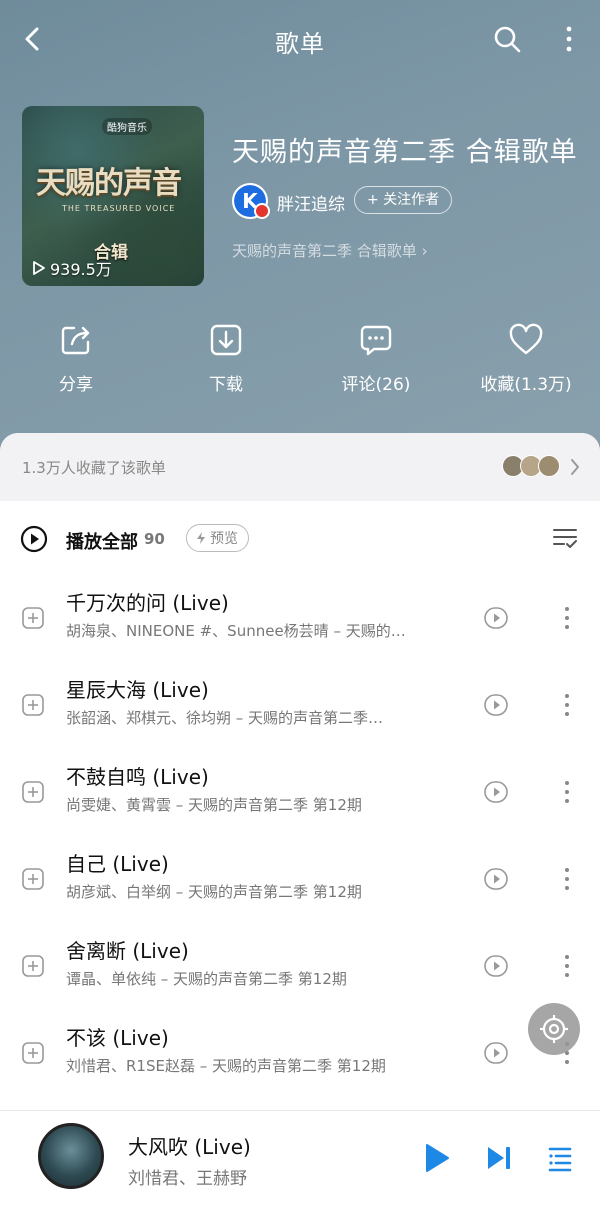 The width and height of the screenshot is (600, 1210). I want to click on share-button: 分享, so click(76, 358).